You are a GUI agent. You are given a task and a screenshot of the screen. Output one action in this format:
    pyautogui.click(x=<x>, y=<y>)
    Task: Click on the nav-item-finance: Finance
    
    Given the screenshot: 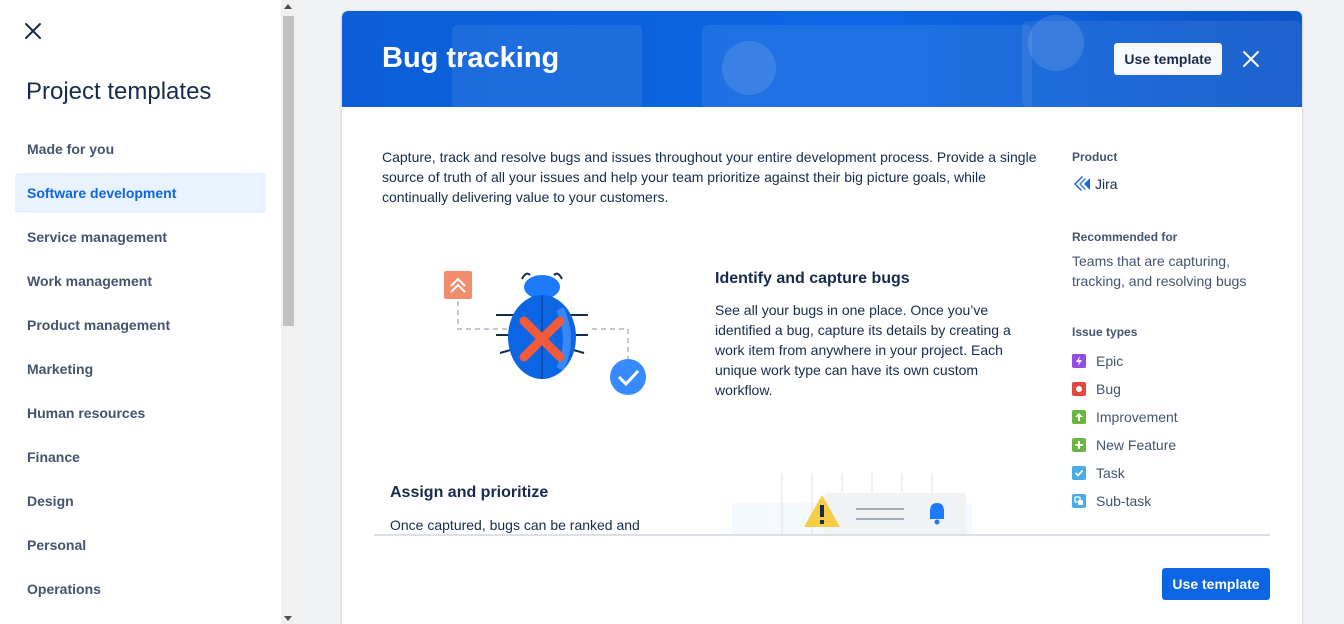 What is the action you would take?
    pyautogui.click(x=140, y=457)
    